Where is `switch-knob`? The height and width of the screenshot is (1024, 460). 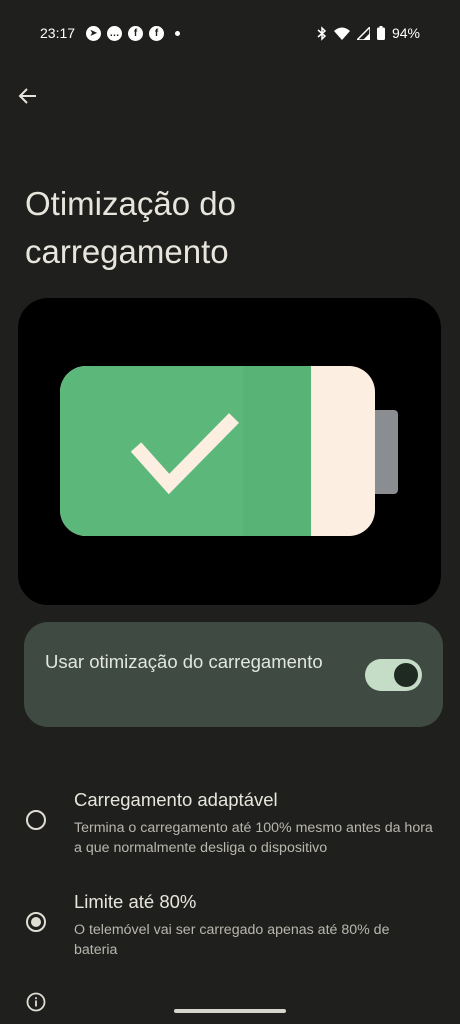 switch-knob is located at coordinates (406, 675).